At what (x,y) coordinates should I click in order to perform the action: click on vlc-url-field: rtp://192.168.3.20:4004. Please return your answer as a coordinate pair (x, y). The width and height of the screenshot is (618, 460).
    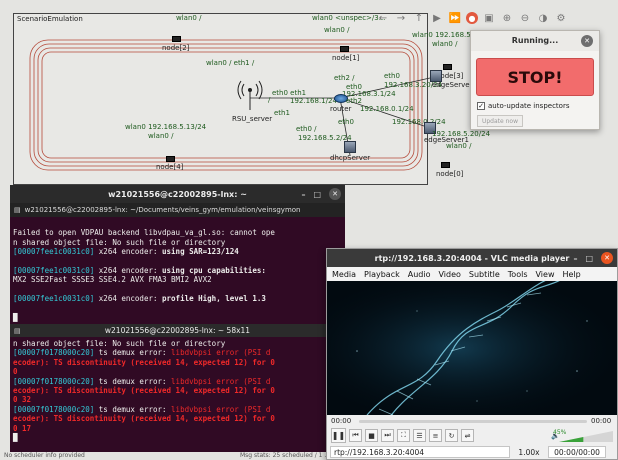
    Looking at the image, I should click on (420, 452).